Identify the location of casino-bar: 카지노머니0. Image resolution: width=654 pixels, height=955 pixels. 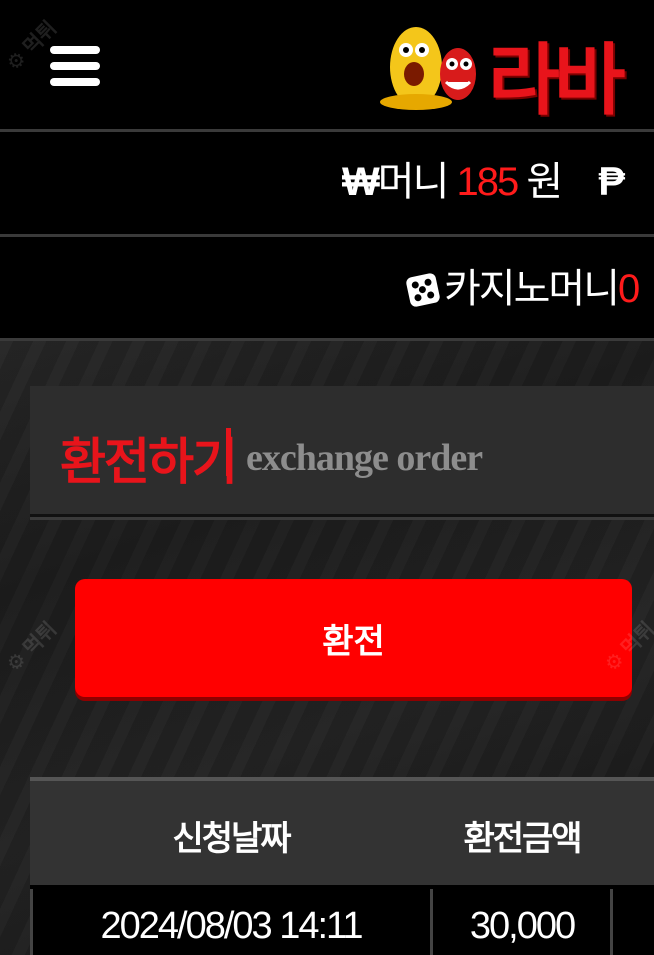
(327, 289).